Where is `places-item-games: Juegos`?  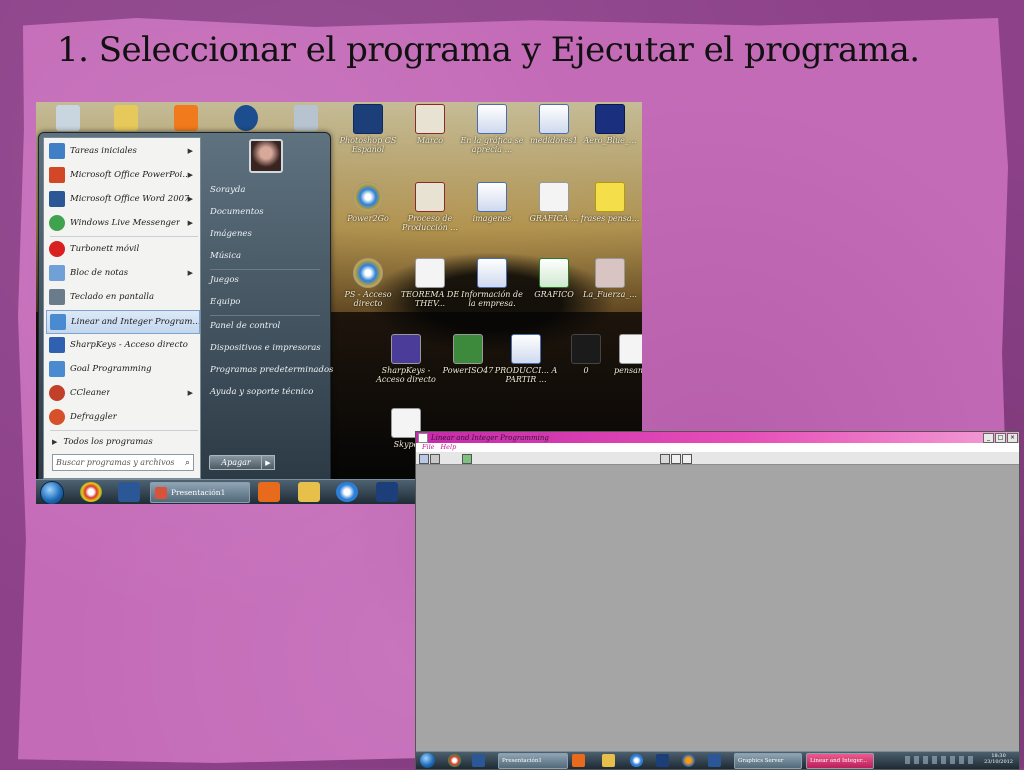 places-item-games: Juegos is located at coordinates (224, 280).